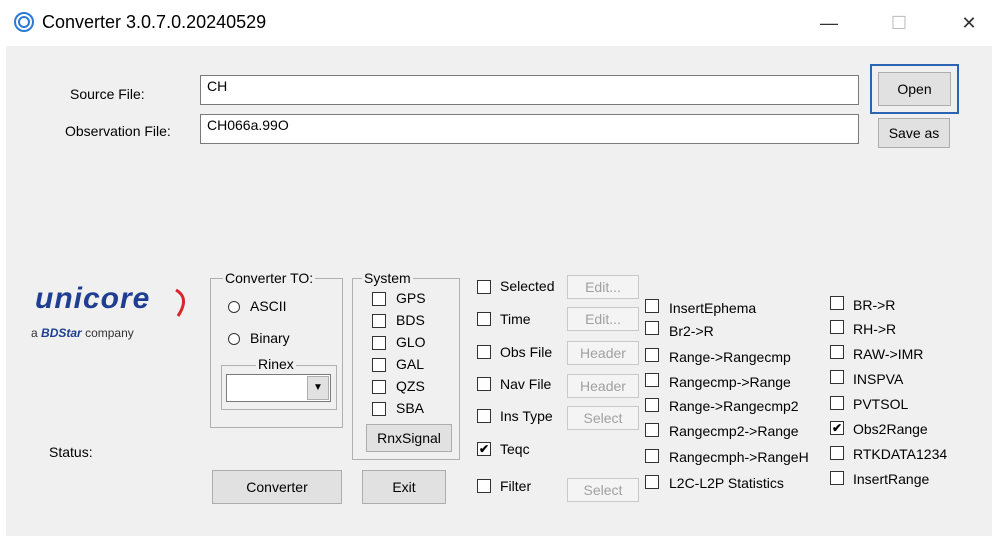 The image size is (997, 541). I want to click on gal-checkbox, so click(379, 365).